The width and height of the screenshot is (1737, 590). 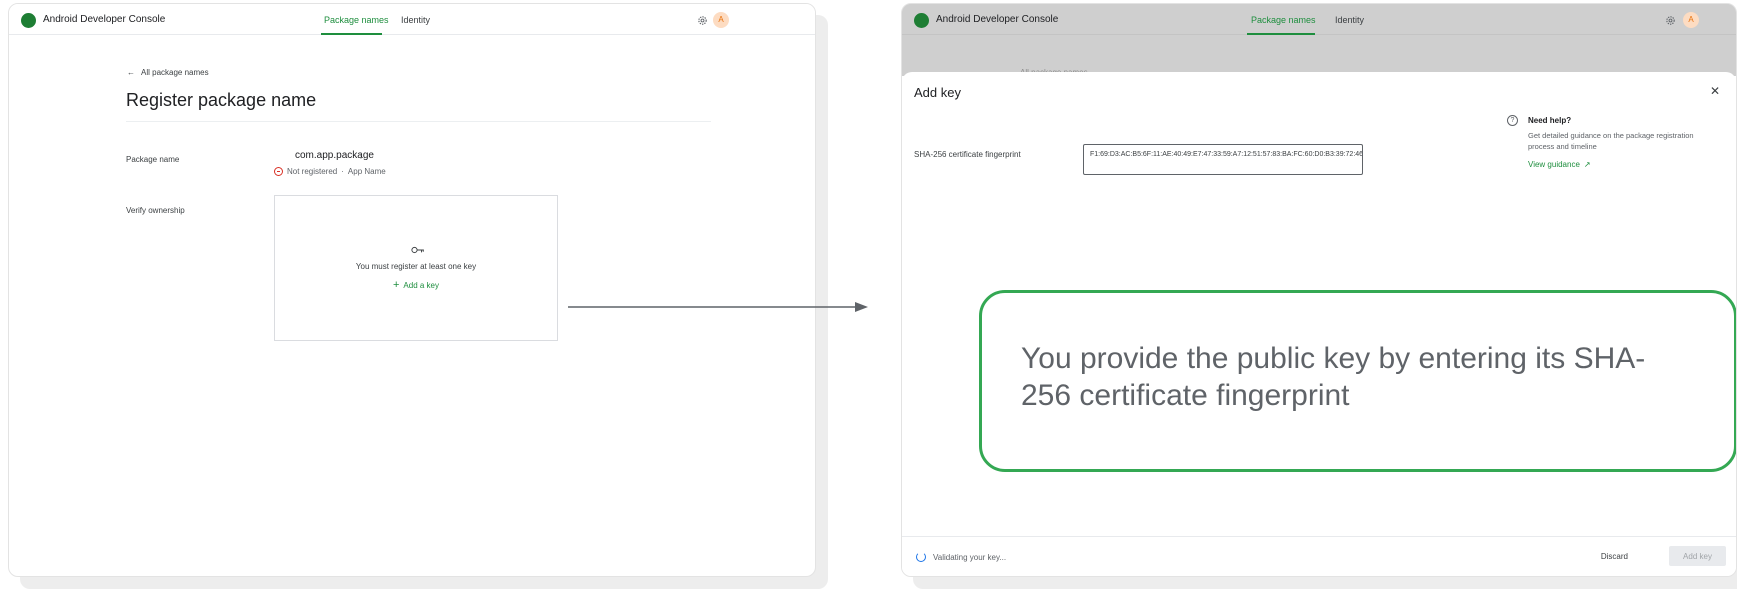 I want to click on error-status-icon, so click(x=278, y=171).